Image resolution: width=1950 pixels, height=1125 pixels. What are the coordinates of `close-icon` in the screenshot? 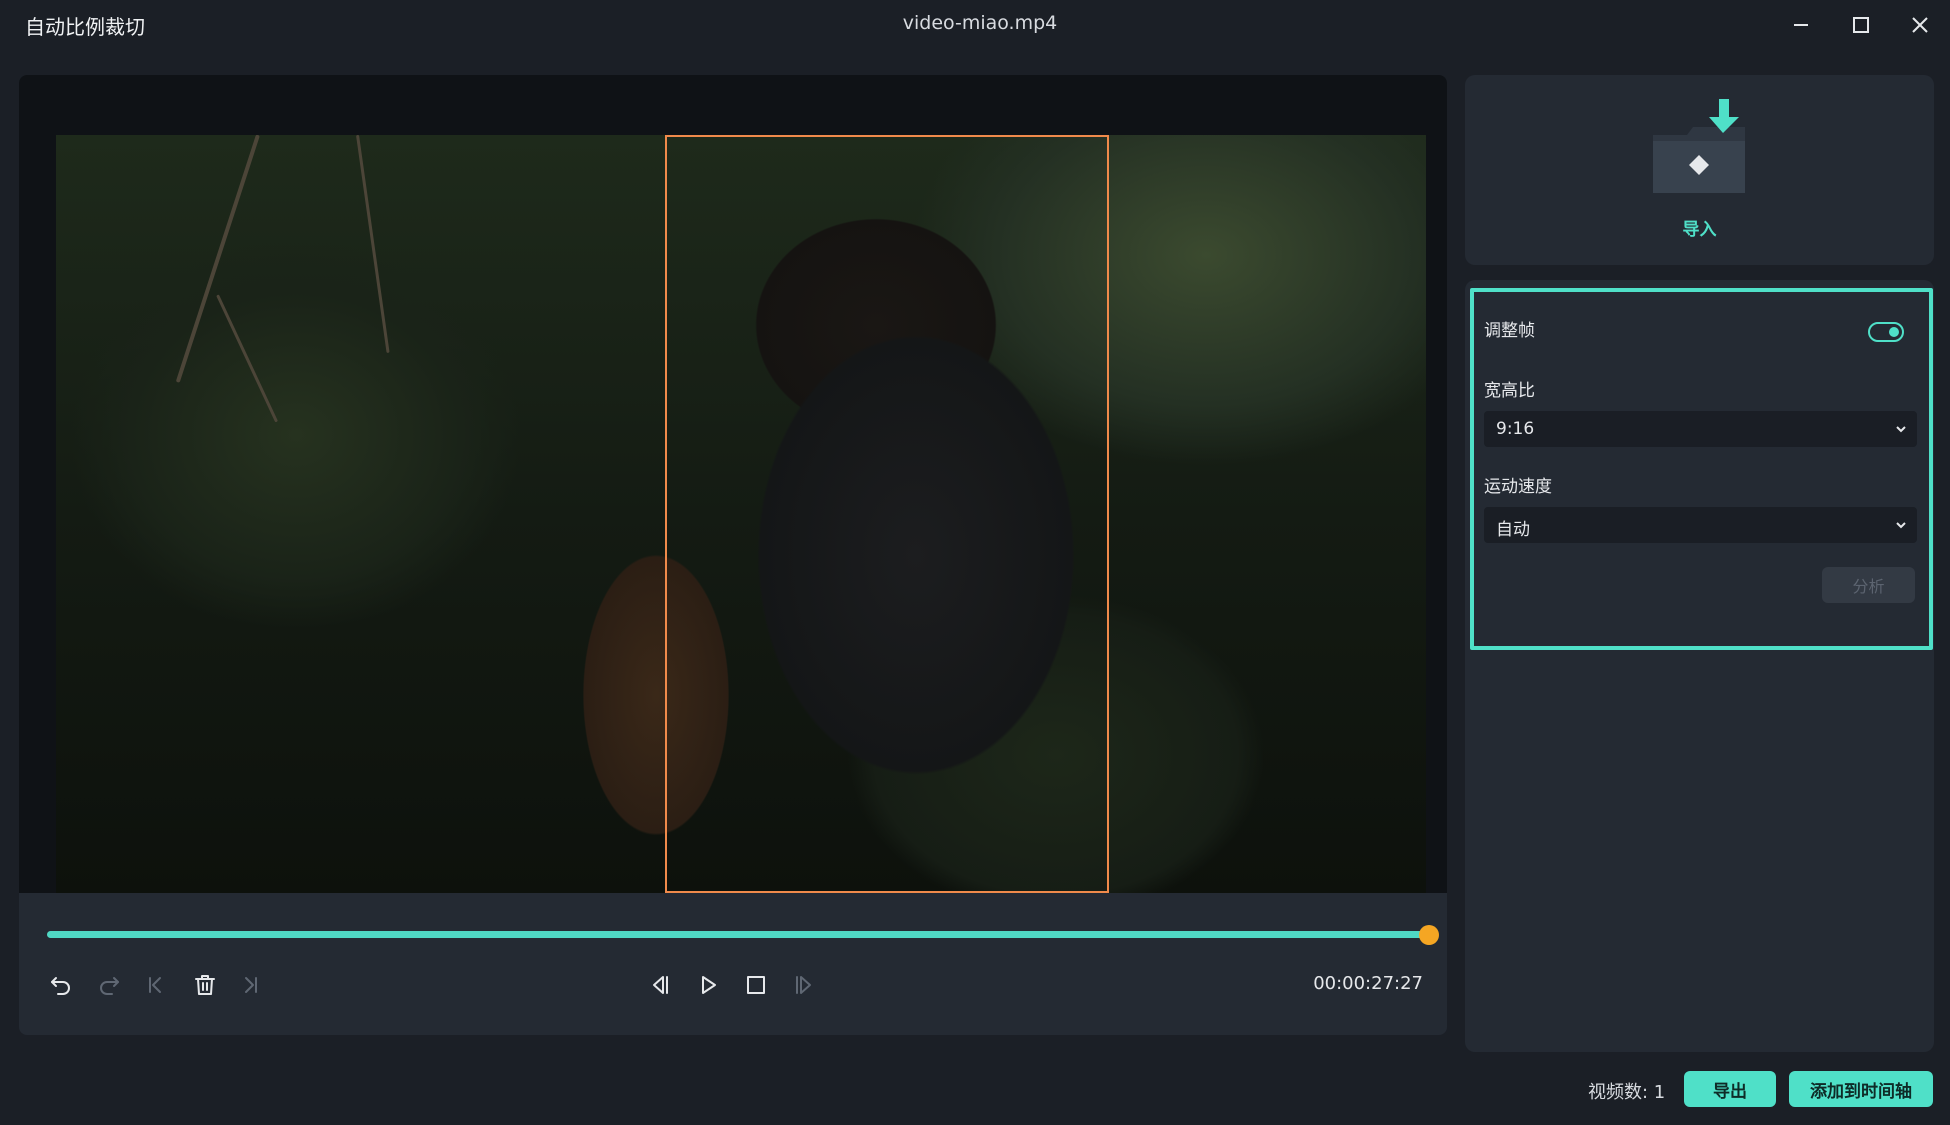 It's located at (1920, 25).